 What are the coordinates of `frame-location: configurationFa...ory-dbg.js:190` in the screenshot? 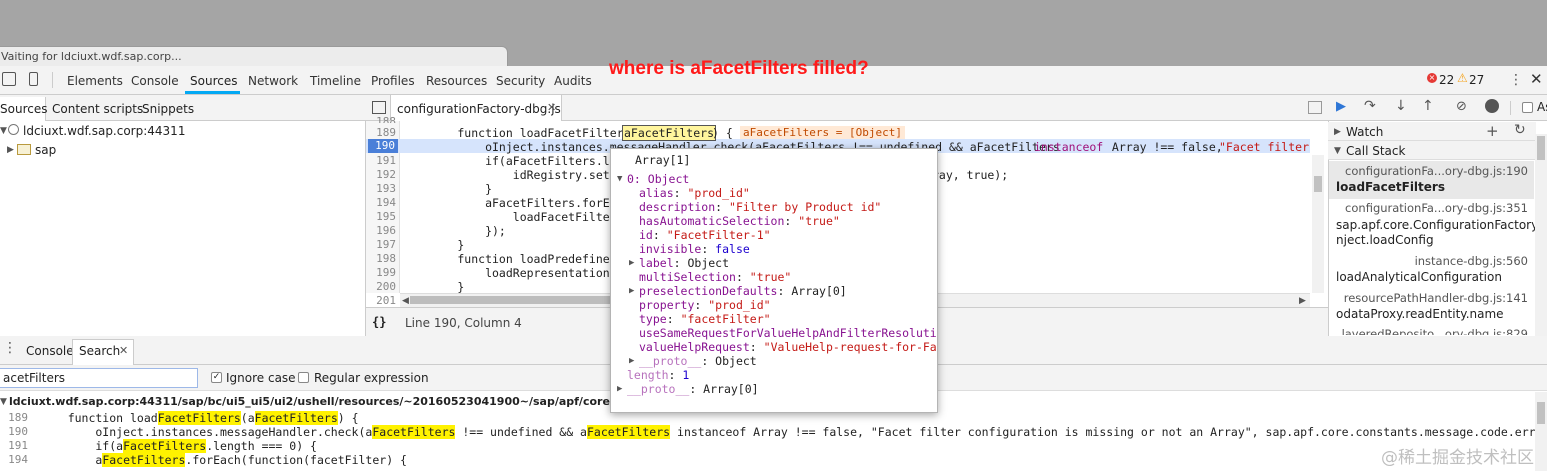 It's located at (1429, 171).